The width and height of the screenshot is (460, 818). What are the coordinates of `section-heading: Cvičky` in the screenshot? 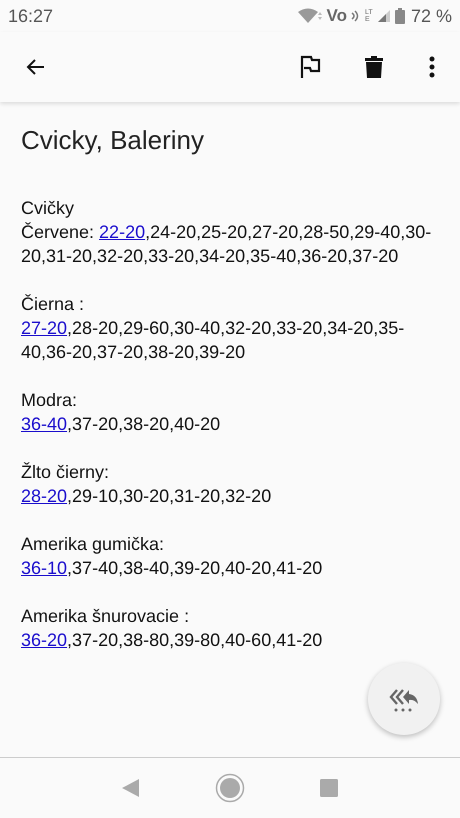 It's located at (48, 208).